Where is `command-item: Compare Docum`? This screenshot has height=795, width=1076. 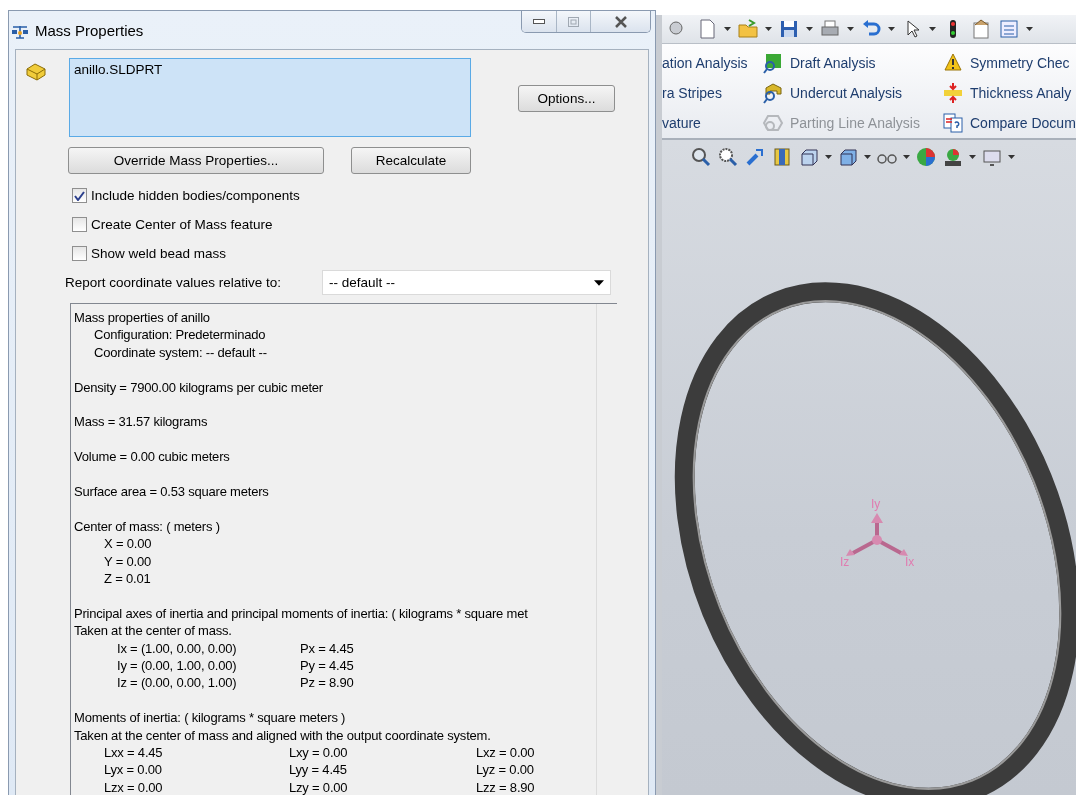
command-item: Compare Docum is located at coordinates (1009, 123).